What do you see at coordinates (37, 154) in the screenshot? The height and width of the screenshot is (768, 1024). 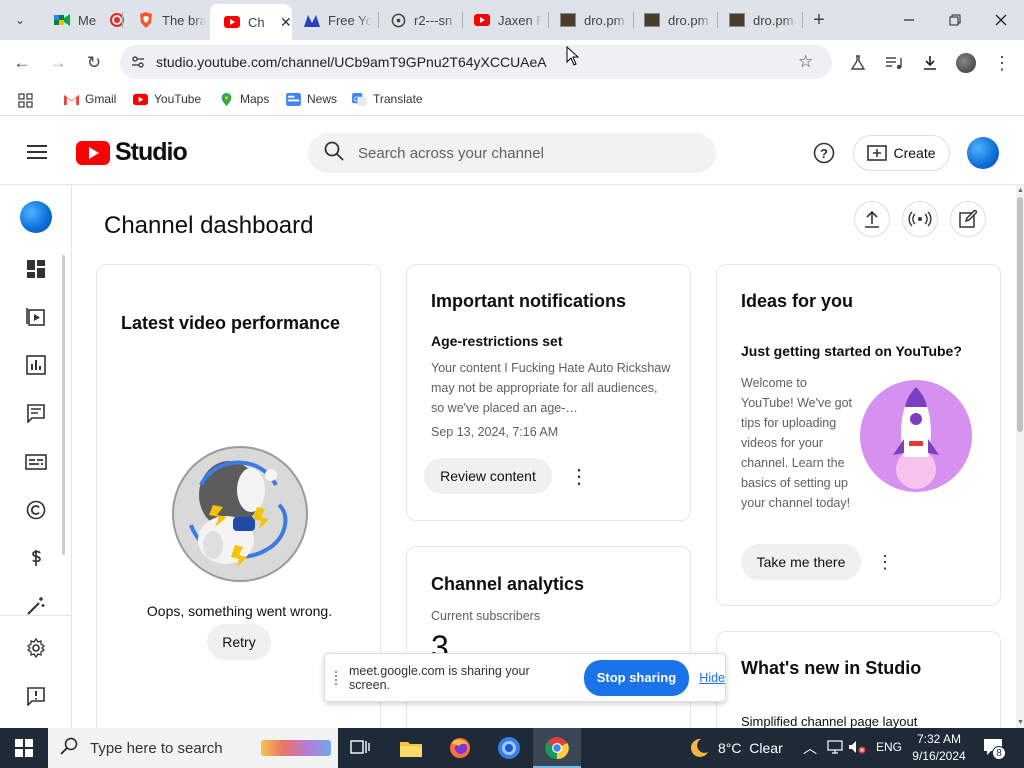 I see `hamburger-menu-icon` at bounding box center [37, 154].